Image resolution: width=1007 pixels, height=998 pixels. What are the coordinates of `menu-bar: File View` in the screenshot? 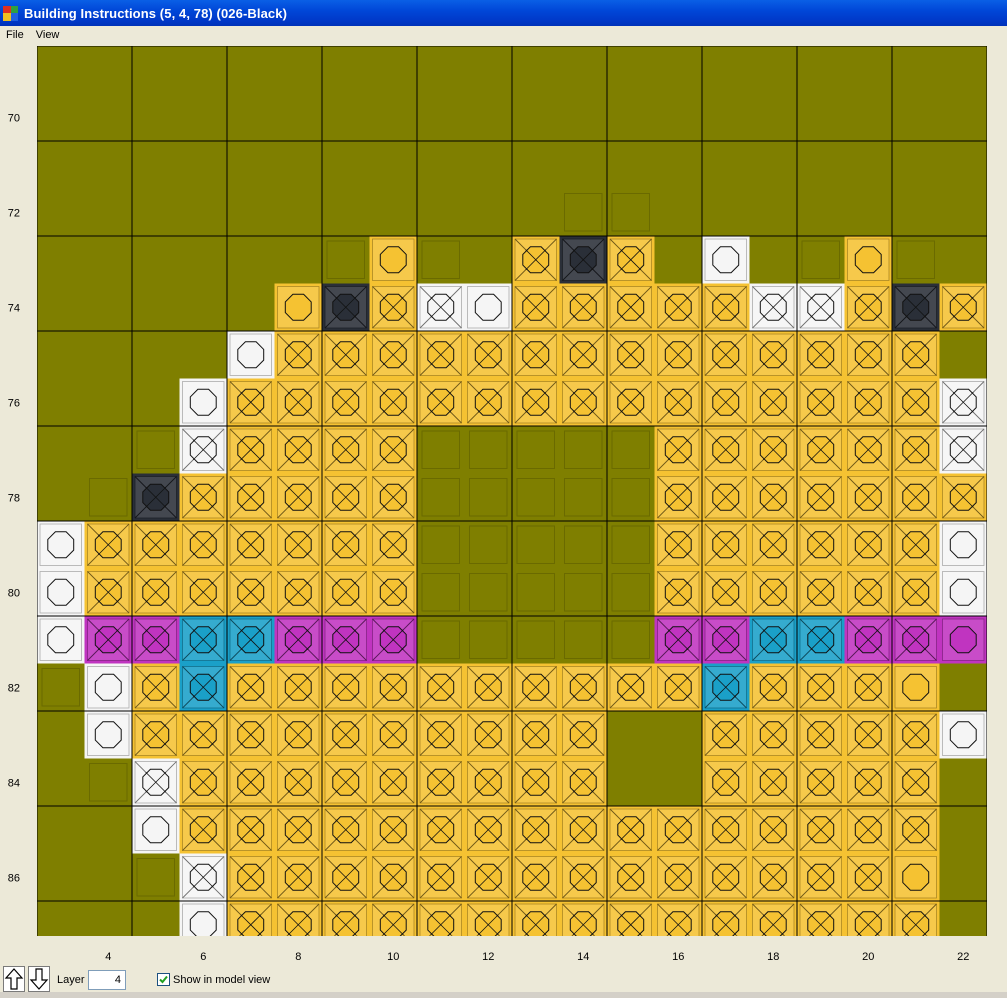 It's located at (503, 35).